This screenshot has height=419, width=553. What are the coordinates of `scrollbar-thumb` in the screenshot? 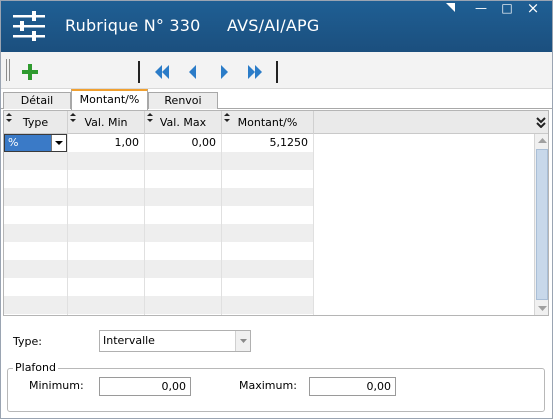 It's located at (542, 224).